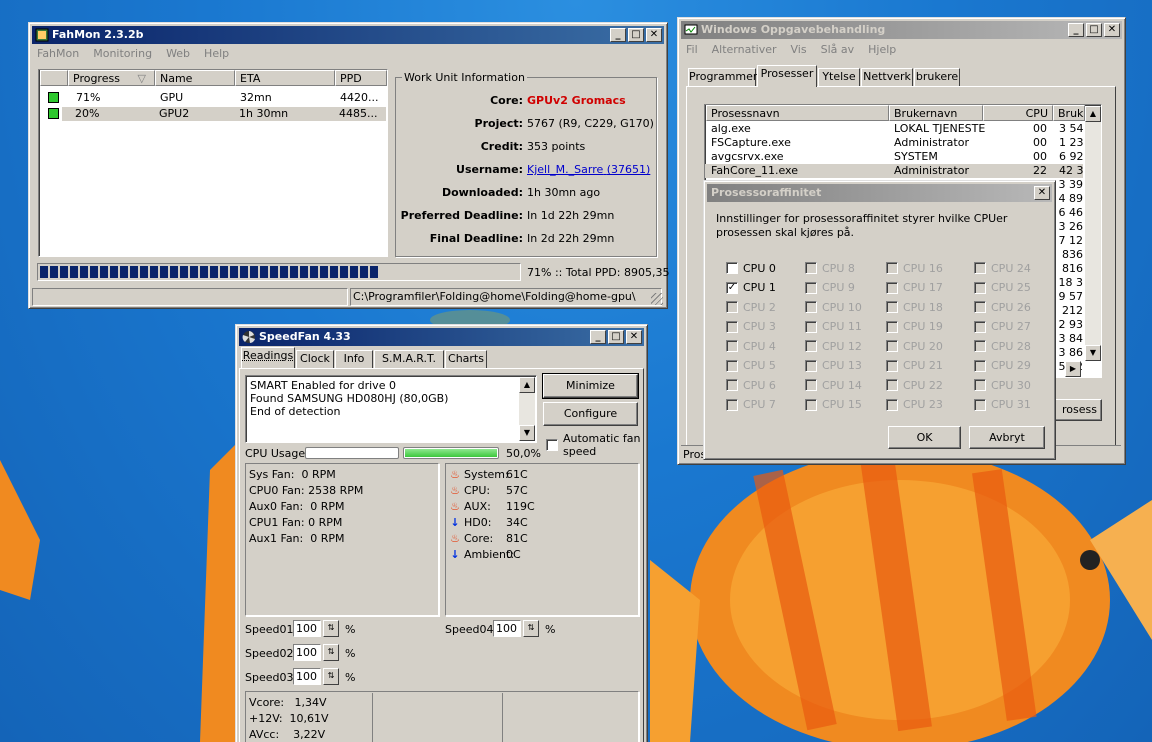 This screenshot has height=742, width=1152. Describe the element at coordinates (58, 54) in the screenshot. I see `menu-fahmon: FahMon` at that location.